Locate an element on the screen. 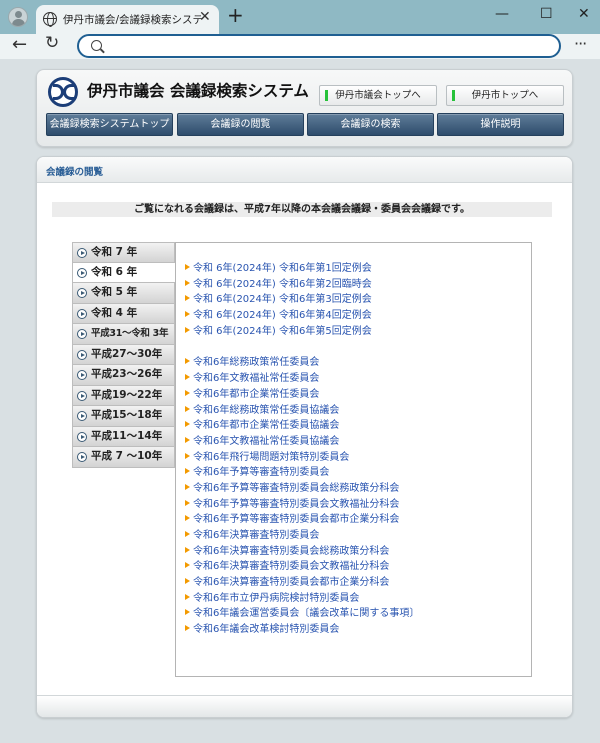 This screenshot has width=600, height=743. address-bar is located at coordinates (319, 46).